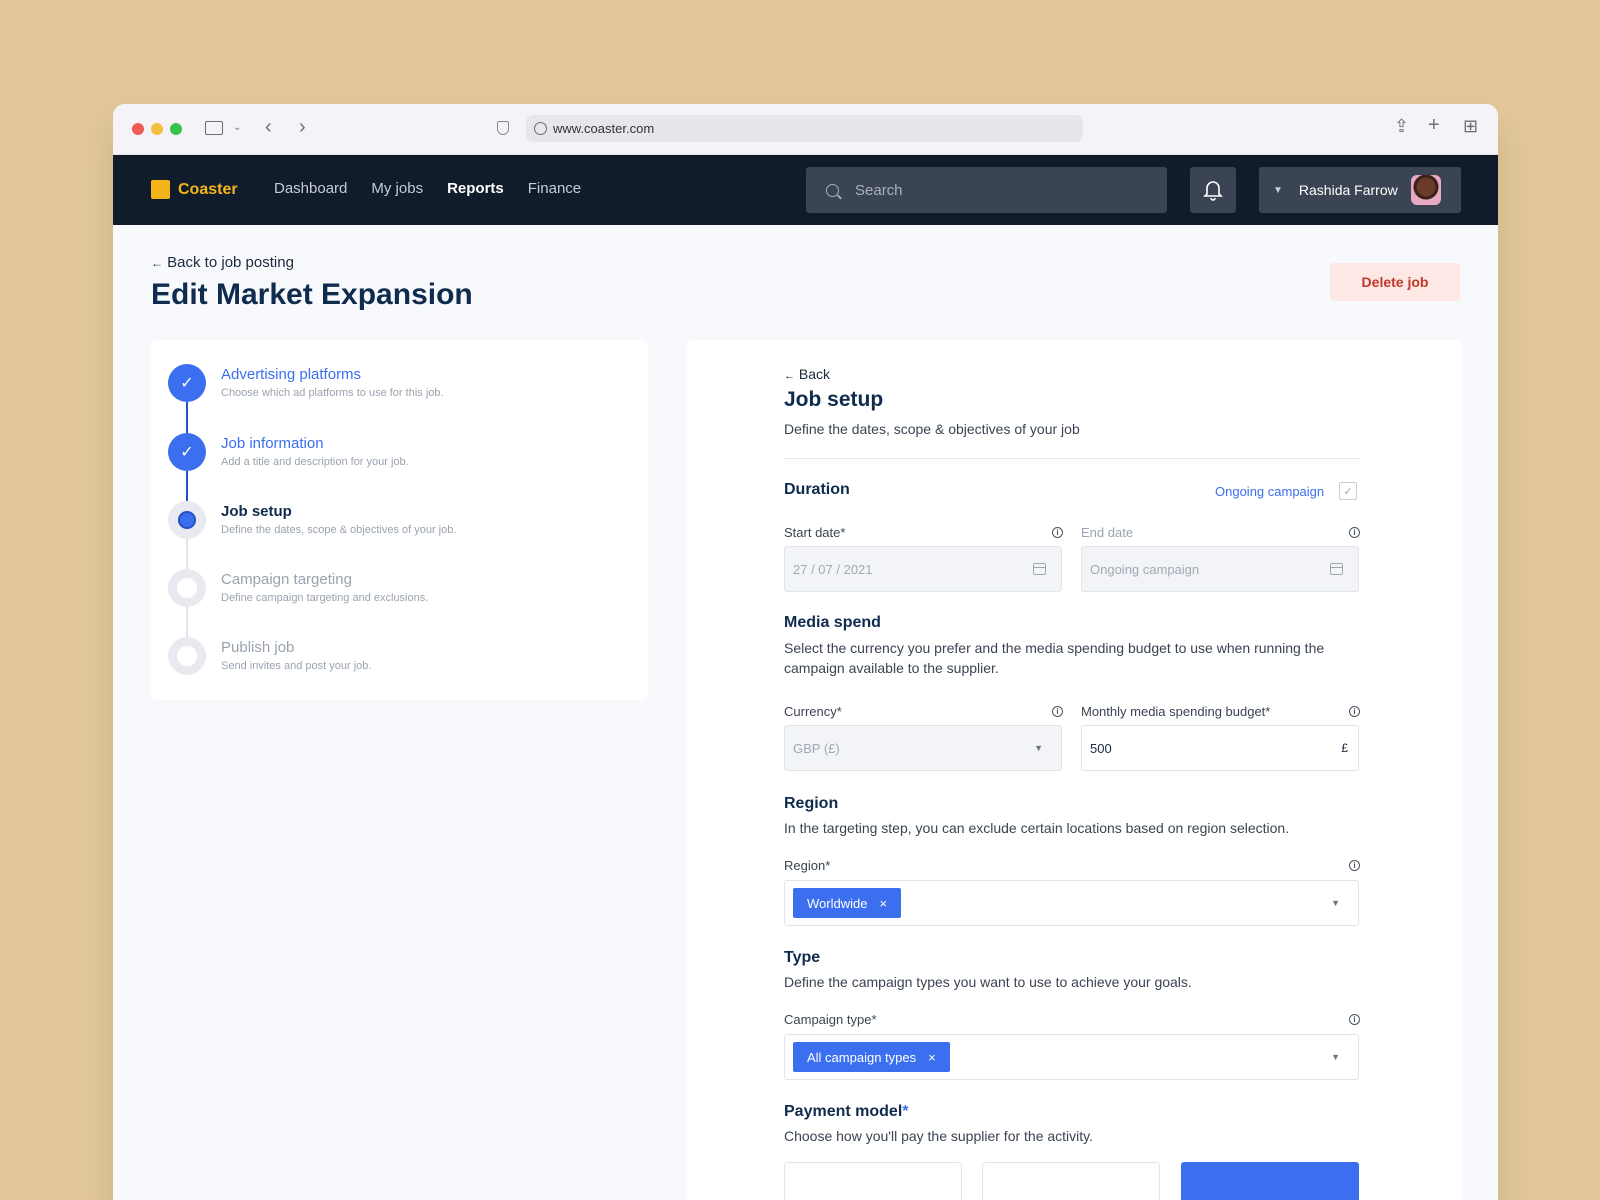 The height and width of the screenshot is (1200, 1600). I want to click on search-input: Search, so click(986, 190).